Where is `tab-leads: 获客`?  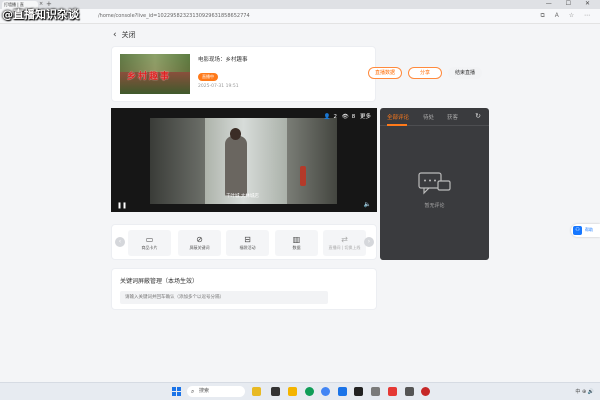
tab-leads: 获客 is located at coordinates (452, 117).